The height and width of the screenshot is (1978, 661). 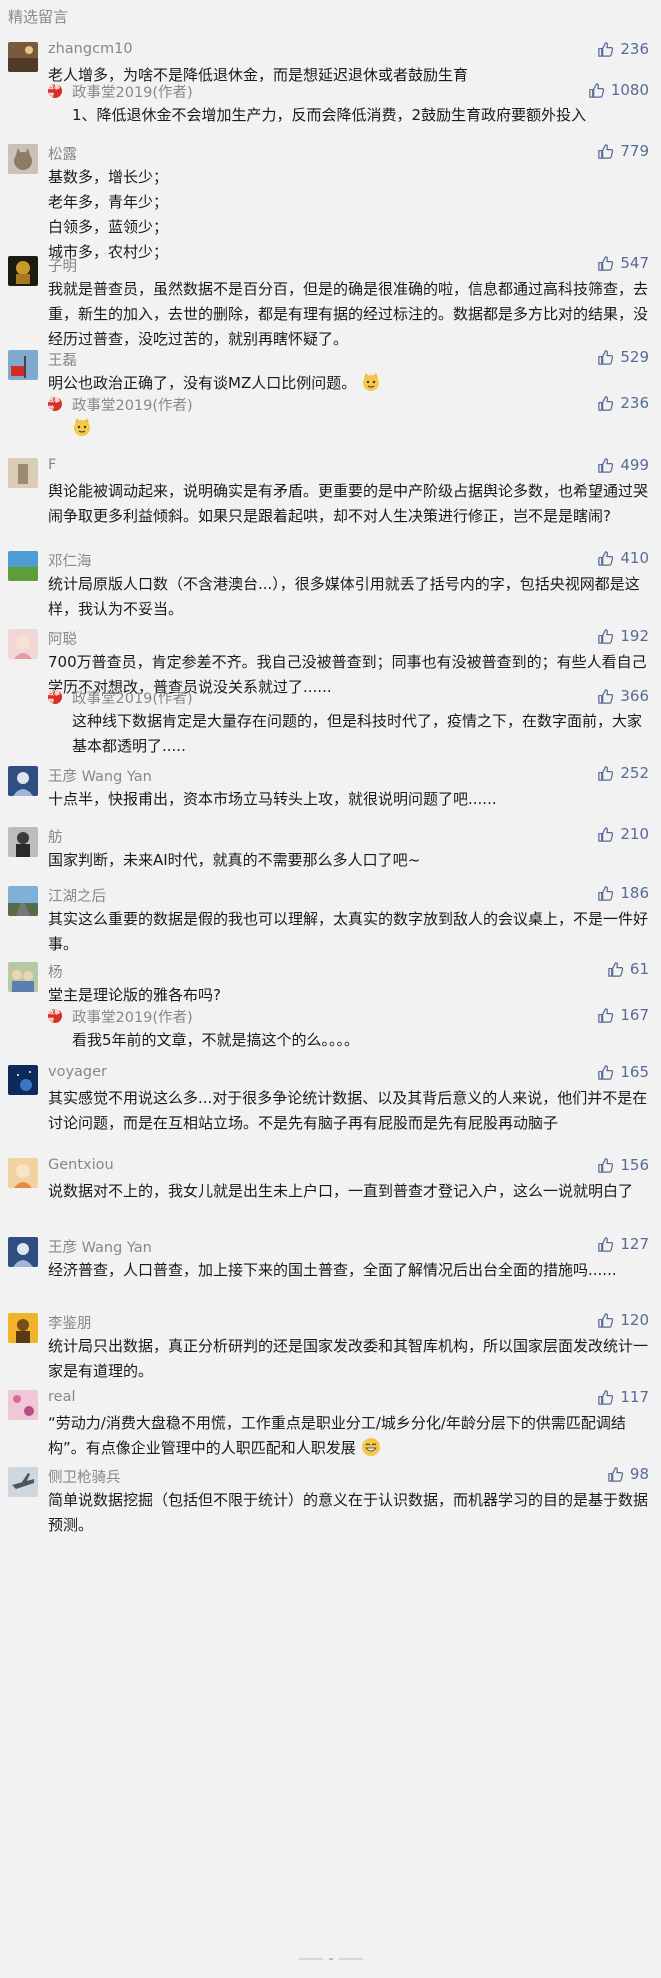 I want to click on comment-text: 堂主是理论版的雅各布吗?, so click(x=348, y=995).